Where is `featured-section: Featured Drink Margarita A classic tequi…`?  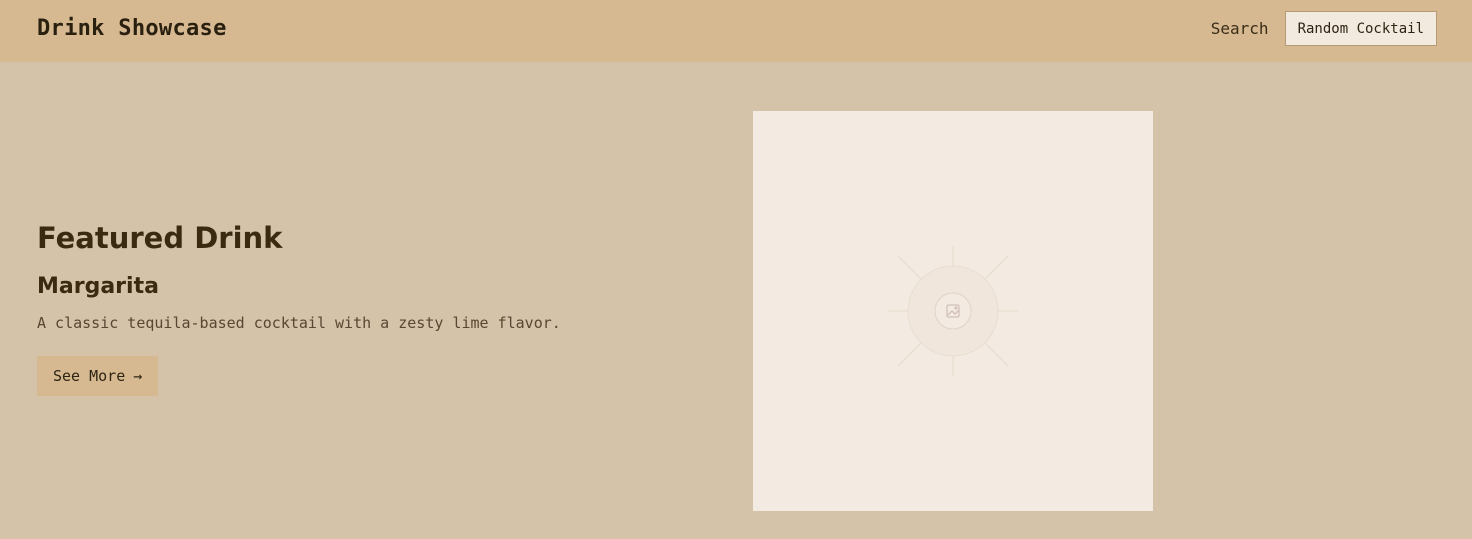
featured-section: Featured Drink Margarita A classic tequi… is located at coordinates (357, 307).